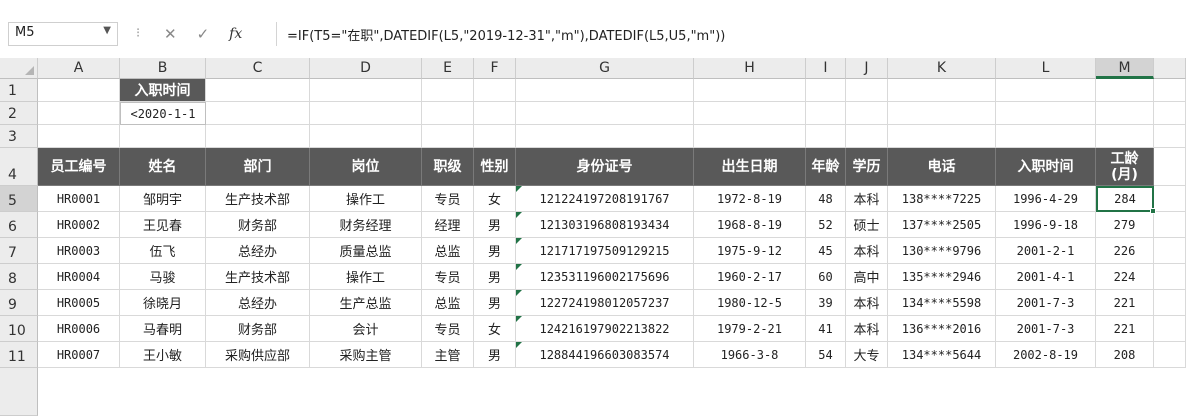  What do you see at coordinates (170, 34) in the screenshot?
I see `cancel-icon: ✕` at bounding box center [170, 34].